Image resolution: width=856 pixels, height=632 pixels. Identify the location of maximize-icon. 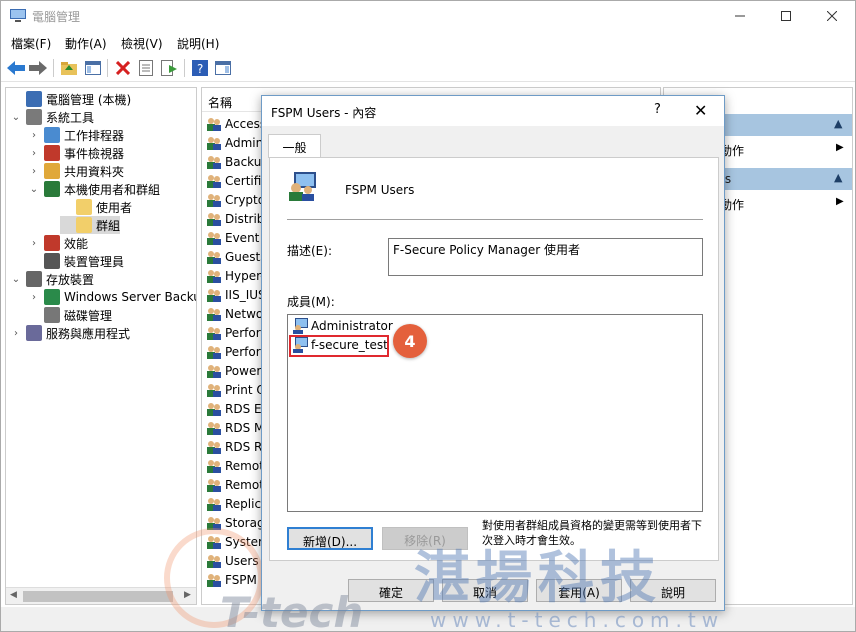
(786, 16).